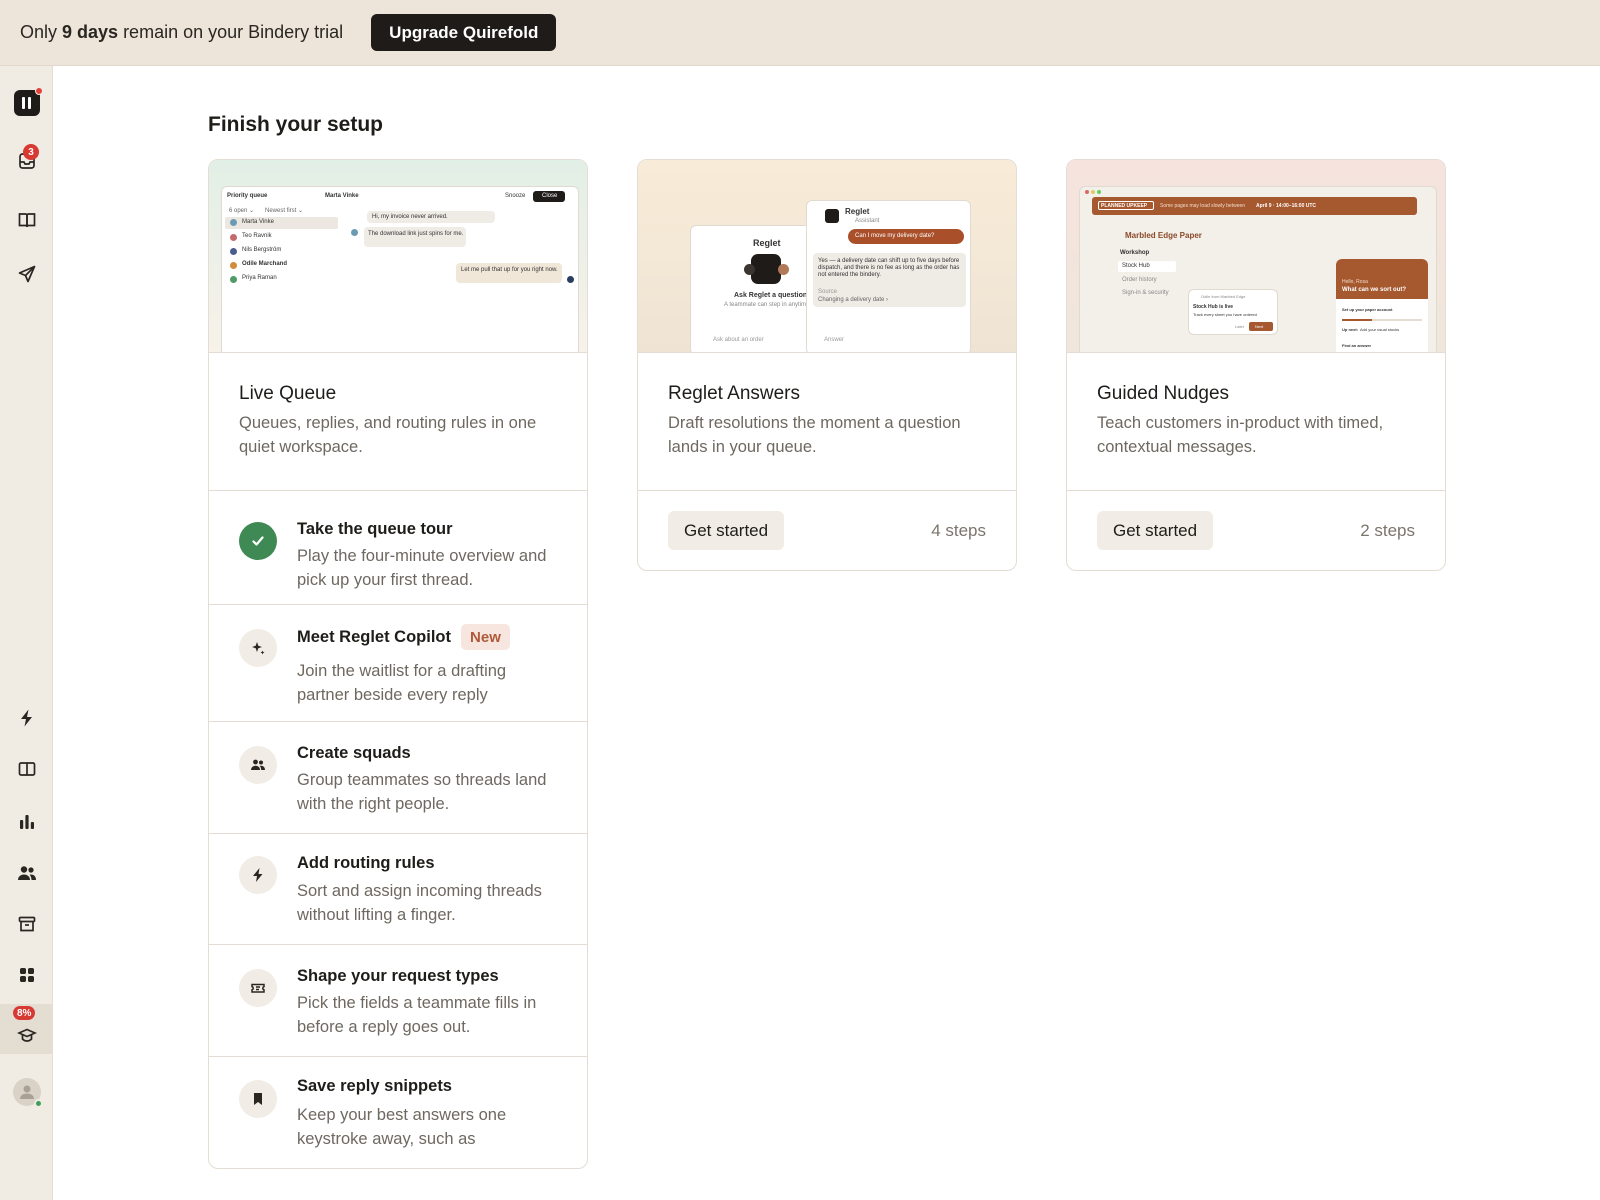  I want to click on mock-source: Changing a delivery date ›, so click(853, 300).